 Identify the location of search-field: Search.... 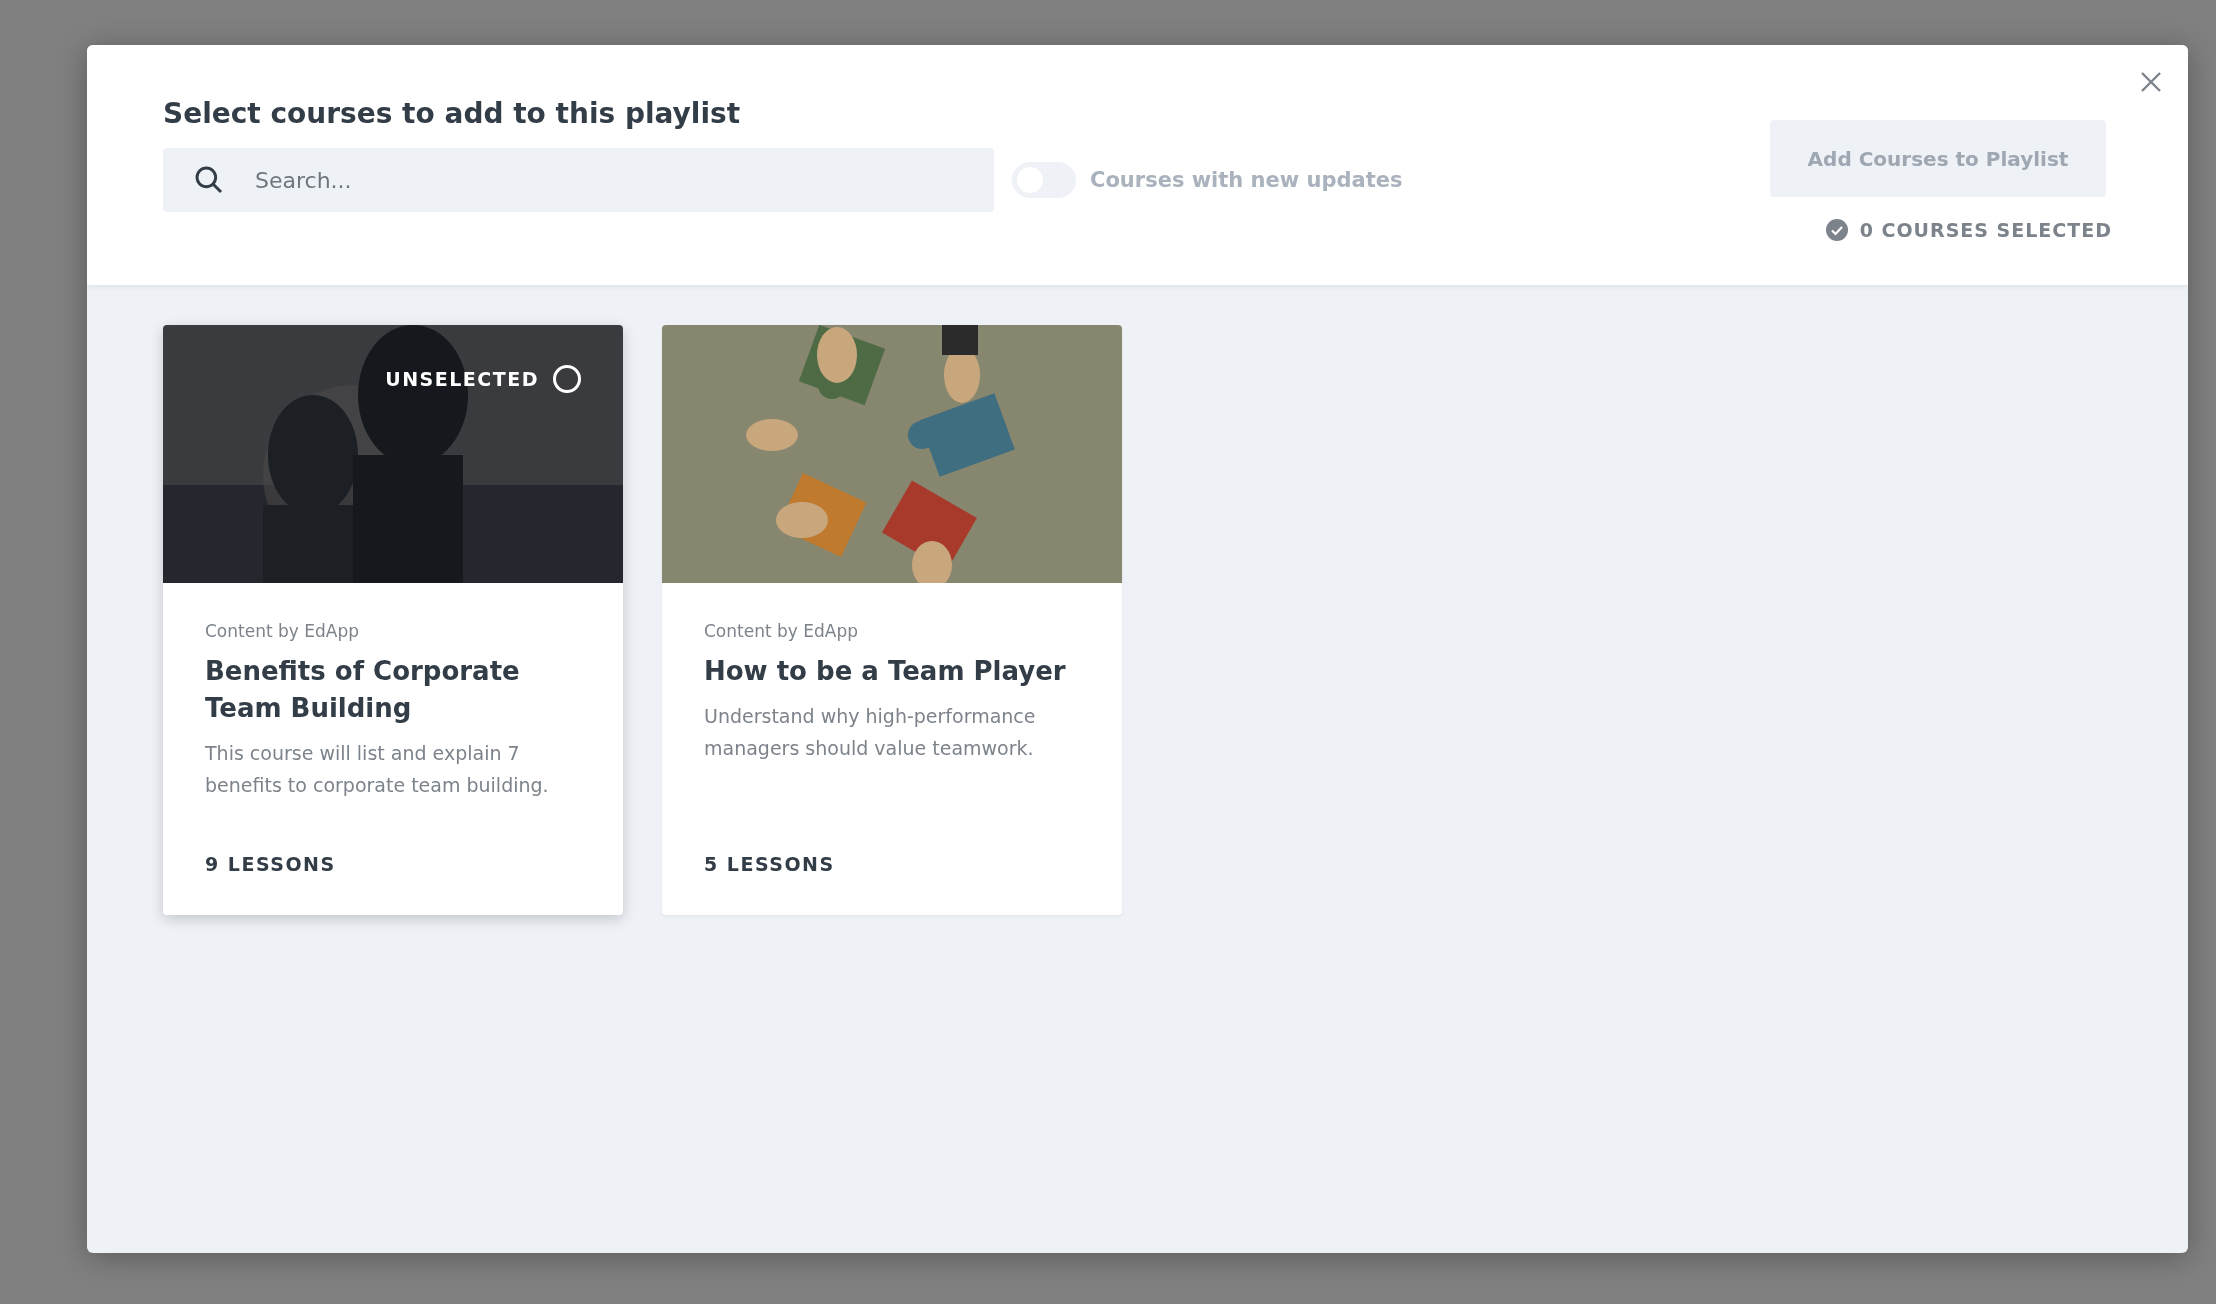
(578, 180).